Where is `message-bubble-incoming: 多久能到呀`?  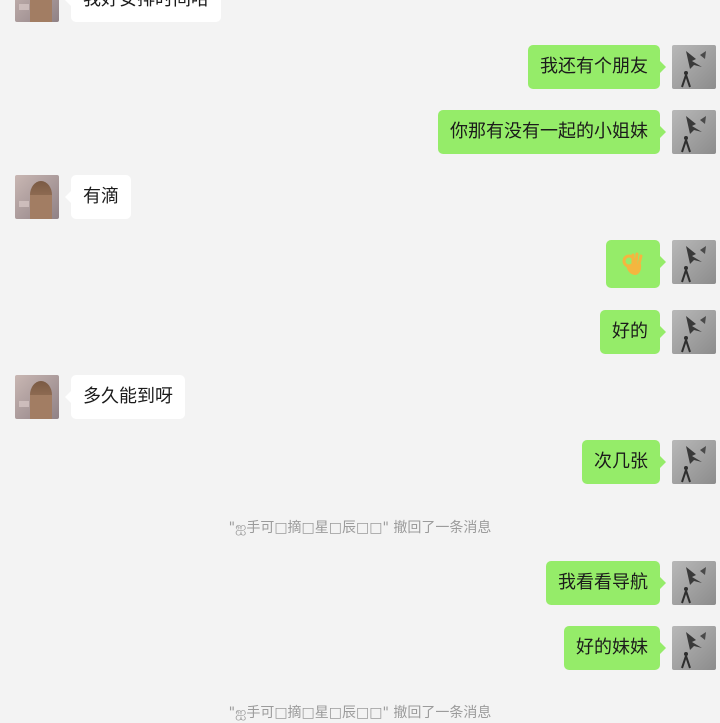 message-bubble-incoming: 多久能到呀 is located at coordinates (125, 397).